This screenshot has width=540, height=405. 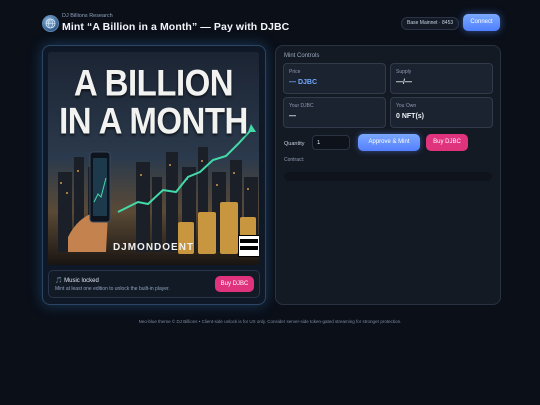 What do you see at coordinates (295, 72) in the screenshot?
I see `stat-label: Price` at bounding box center [295, 72].